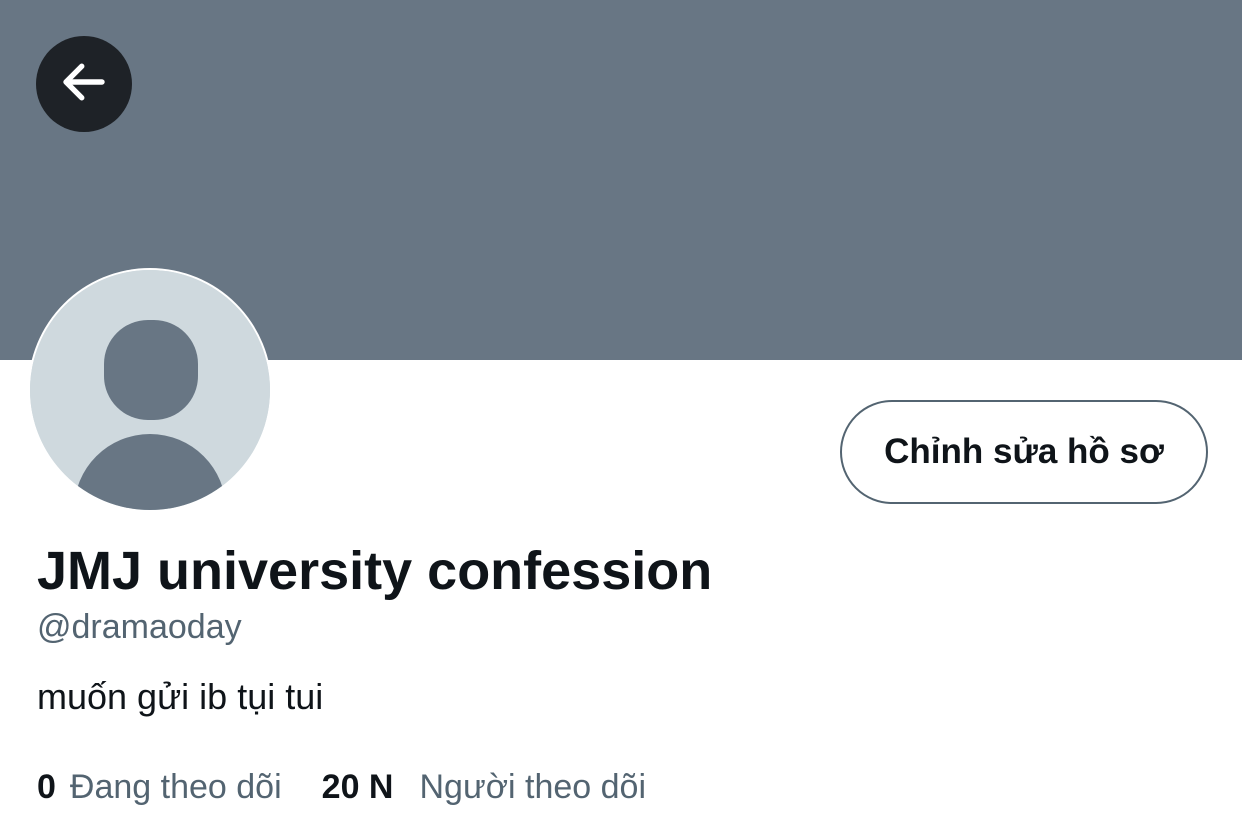 The width and height of the screenshot is (1242, 828). What do you see at coordinates (1024, 452) in the screenshot?
I see `edit-profile-button: Chỉnh sửa hồ sơ` at bounding box center [1024, 452].